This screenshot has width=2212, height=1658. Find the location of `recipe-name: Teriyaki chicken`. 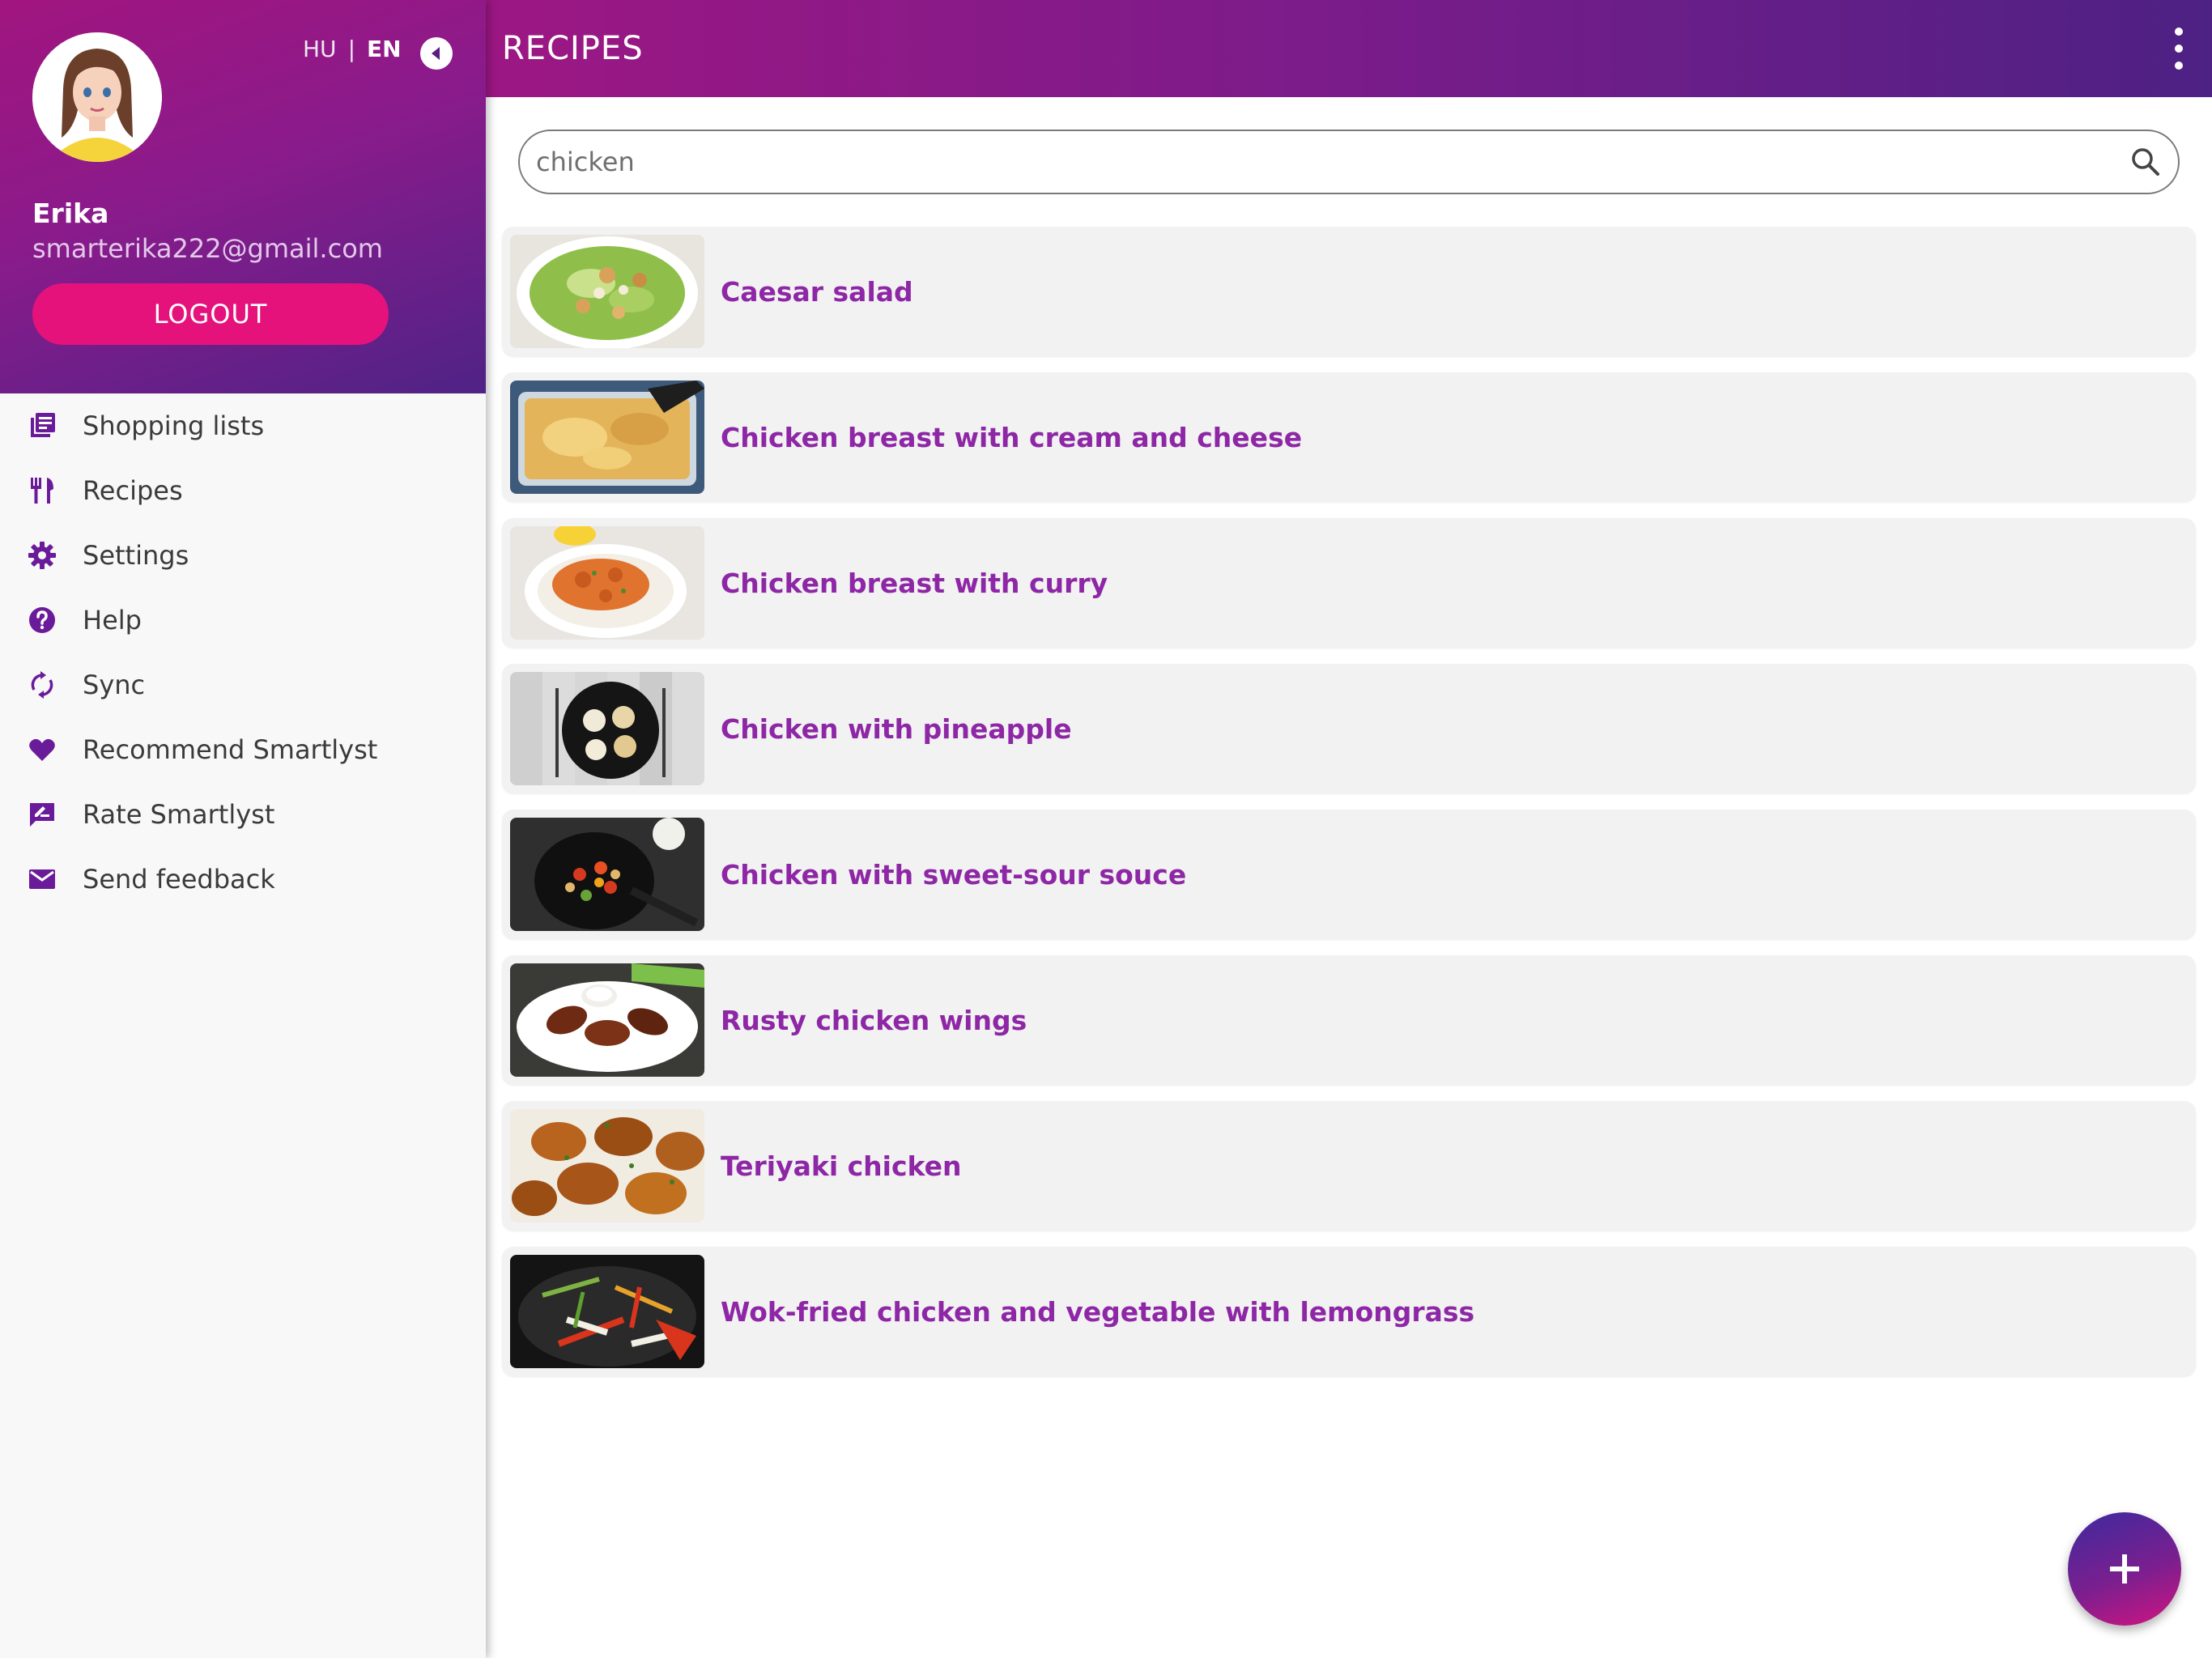

recipe-name: Teriyaki chicken is located at coordinates (842, 1166).